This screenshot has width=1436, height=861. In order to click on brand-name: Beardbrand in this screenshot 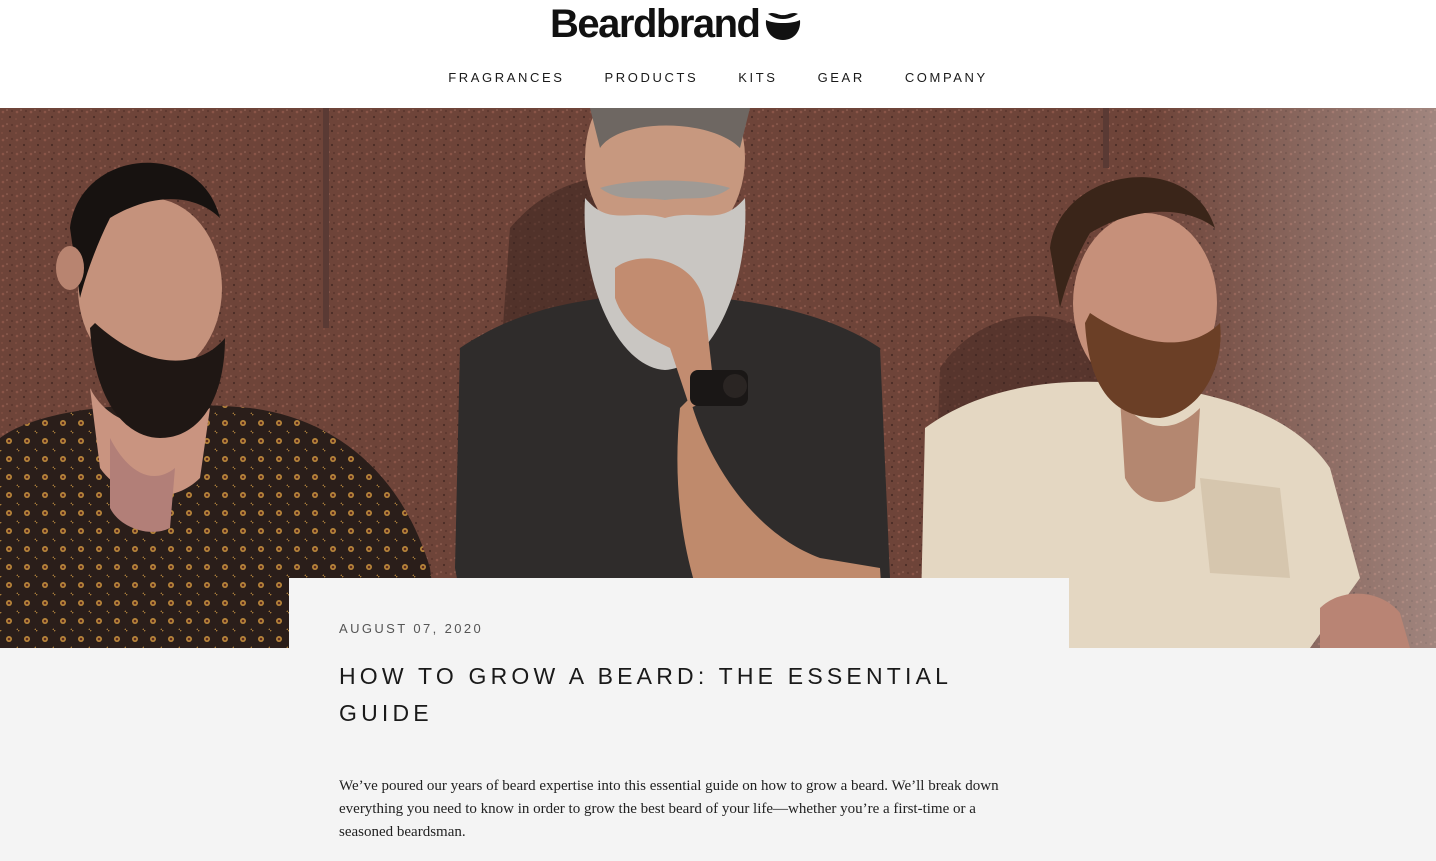, I will do `click(655, 24)`.